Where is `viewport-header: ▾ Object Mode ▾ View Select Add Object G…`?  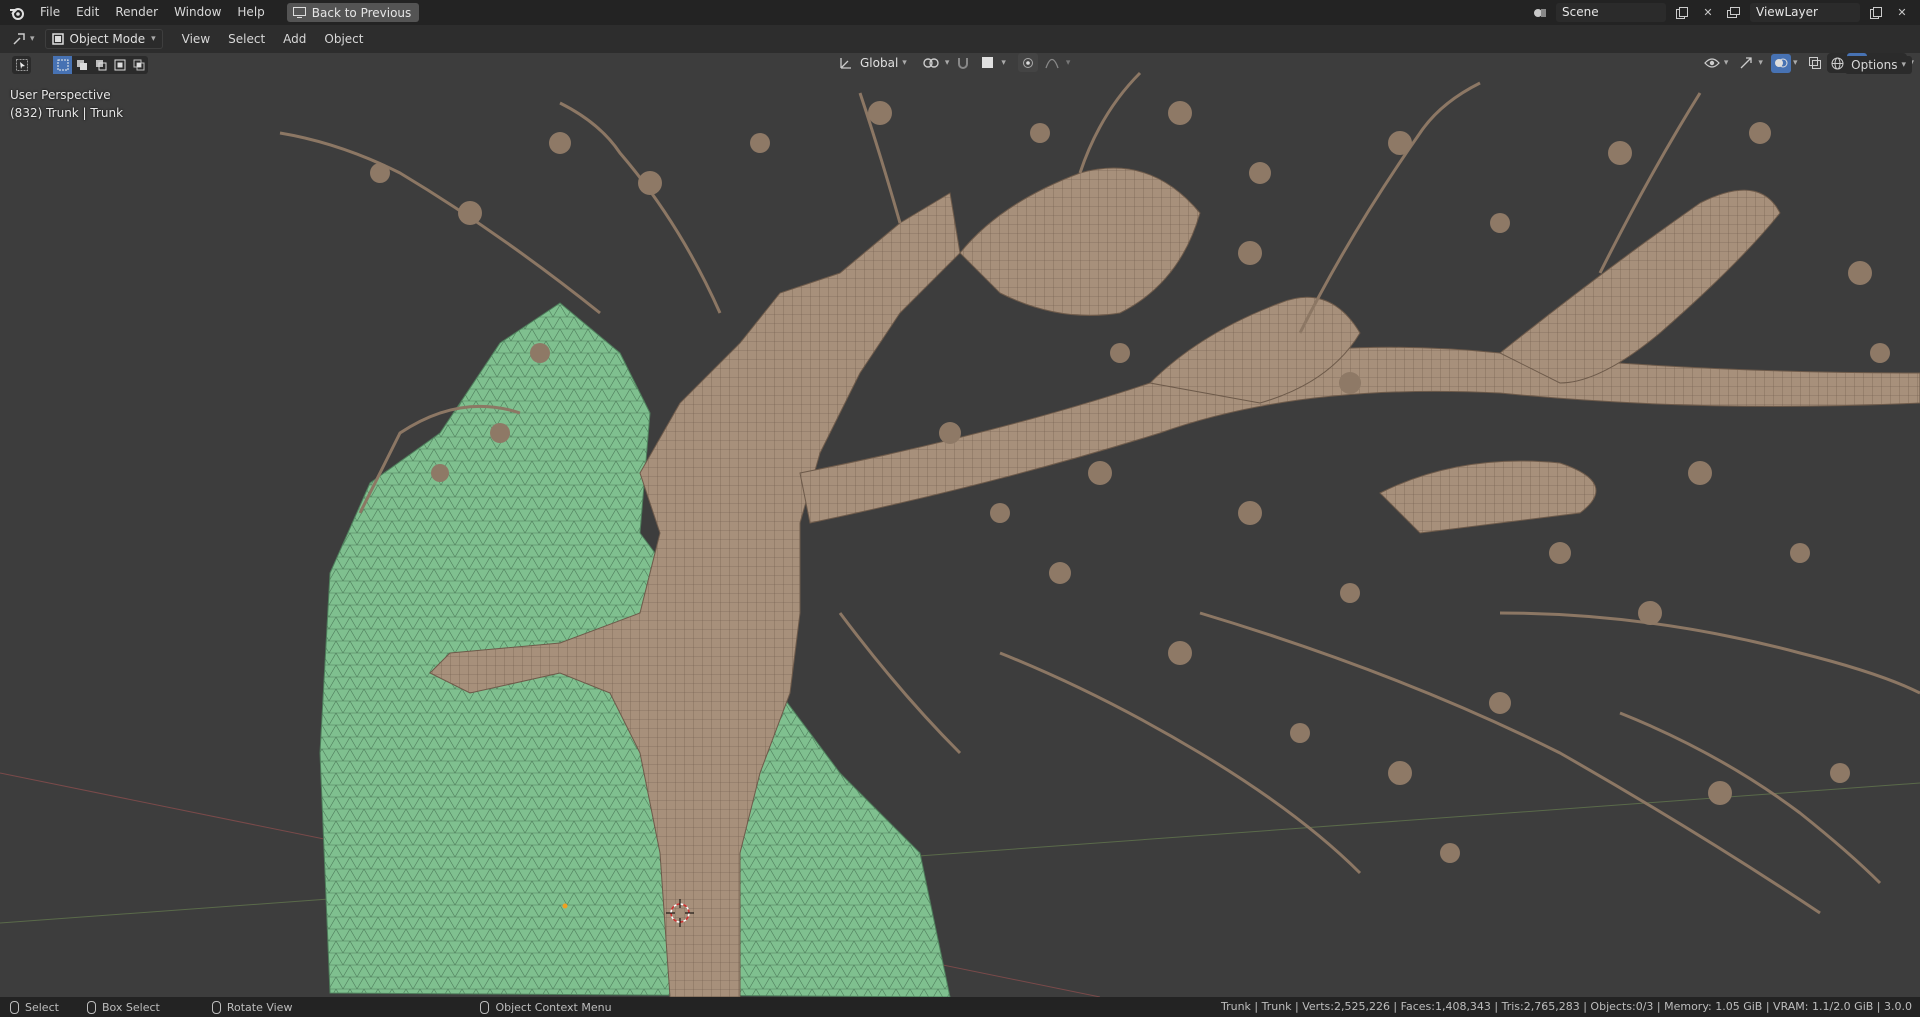 viewport-header: ▾ Object Mode ▾ View Select Add Object G… is located at coordinates (960, 49).